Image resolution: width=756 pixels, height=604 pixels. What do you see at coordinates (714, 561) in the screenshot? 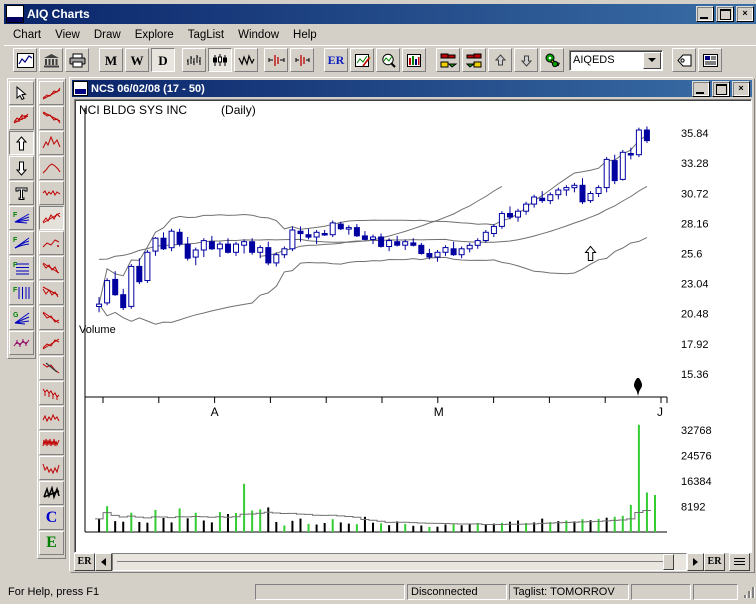
I see `er-right-button: ER` at bounding box center [714, 561].